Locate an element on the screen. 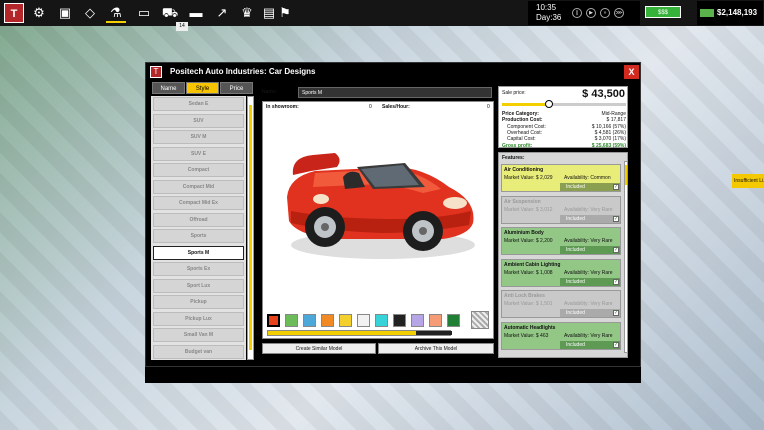 The width and height of the screenshot is (764, 430). style-item: Sport Lux is located at coordinates (198, 285).